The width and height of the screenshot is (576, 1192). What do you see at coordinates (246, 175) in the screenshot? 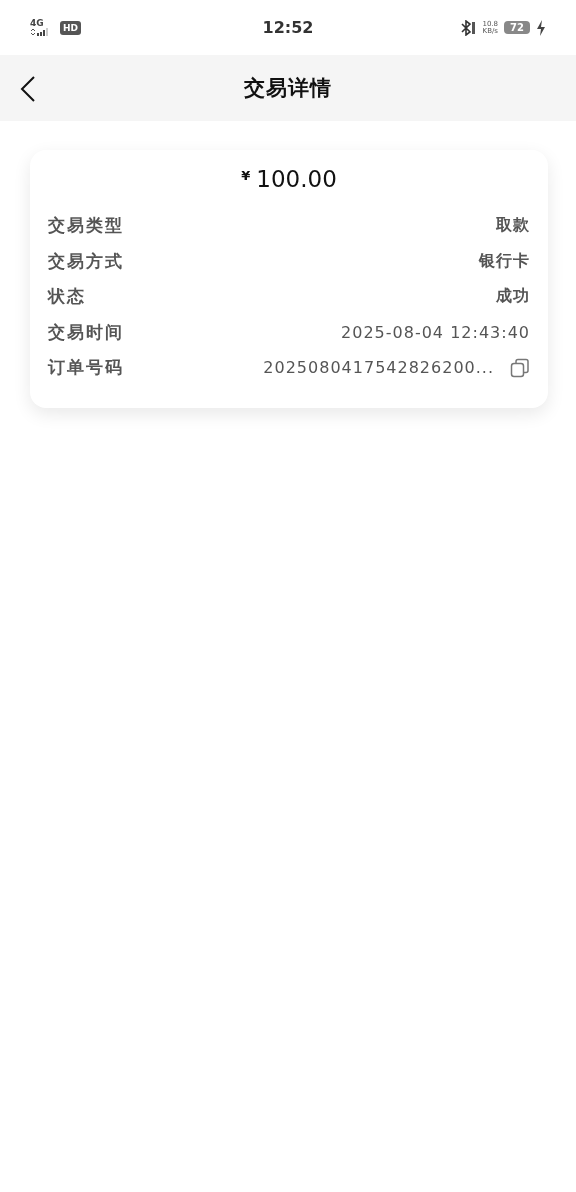
I see `currency-symbol: ¥` at bounding box center [246, 175].